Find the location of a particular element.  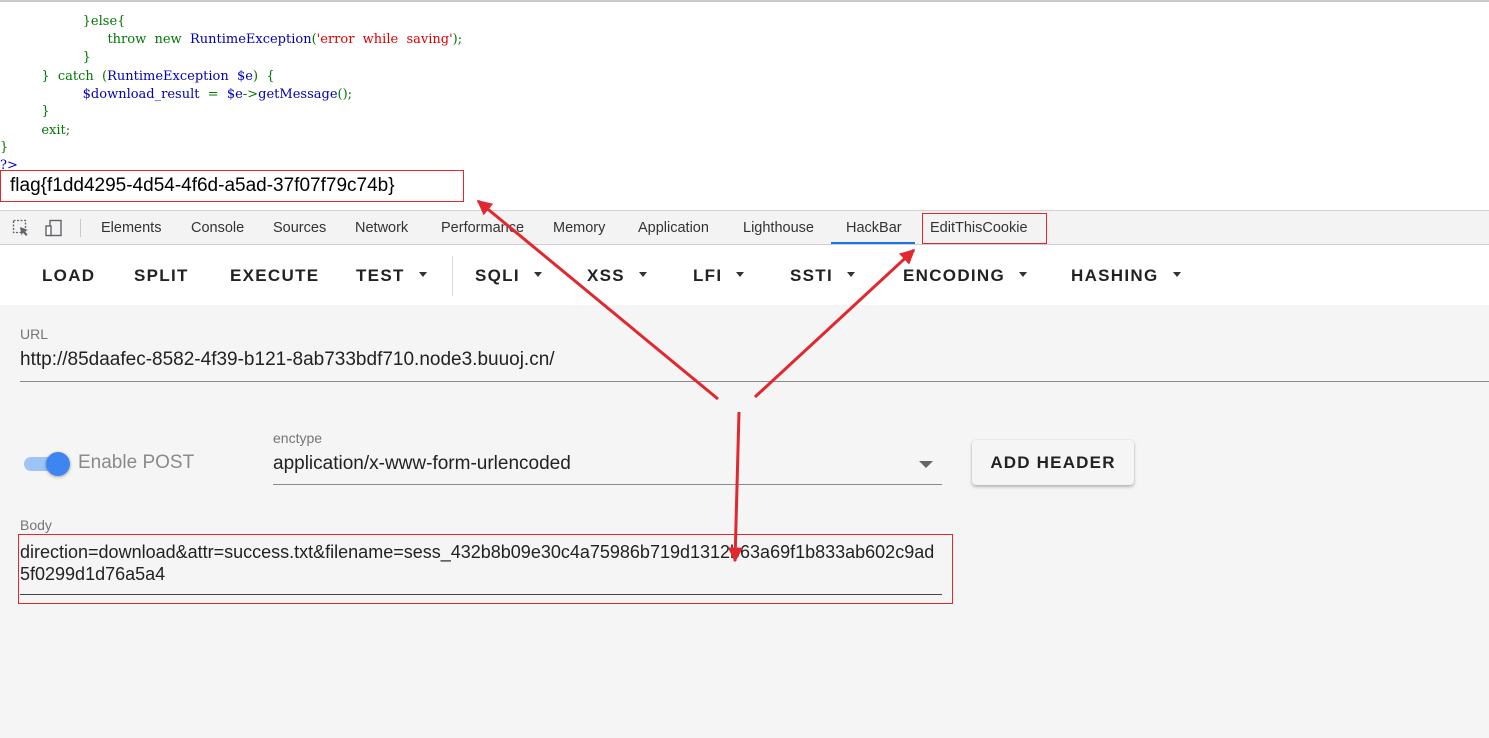

code-line: exit; is located at coordinates (56, 130).